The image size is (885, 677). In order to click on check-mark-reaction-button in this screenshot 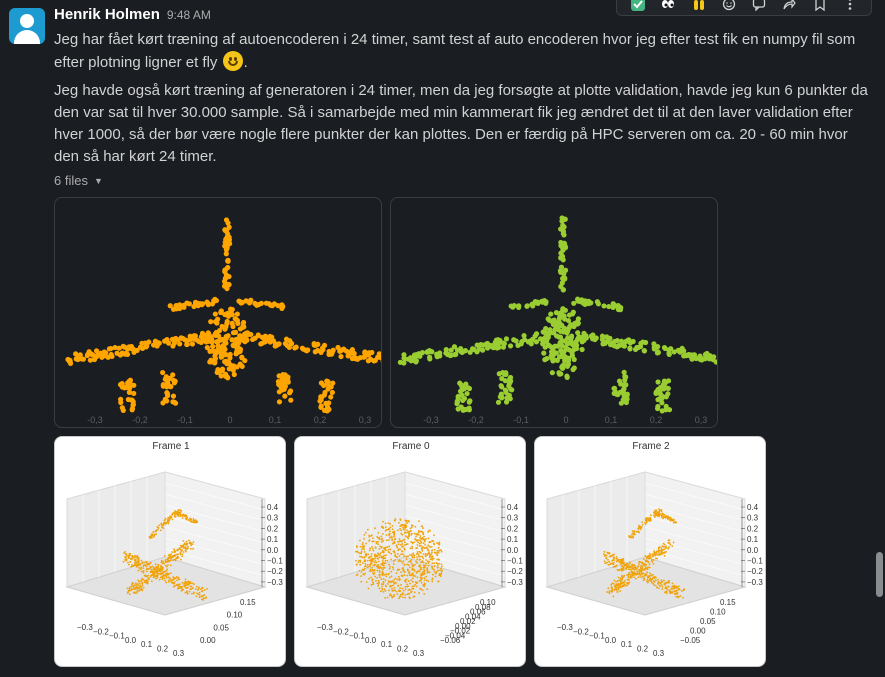, I will do `click(638, 5)`.